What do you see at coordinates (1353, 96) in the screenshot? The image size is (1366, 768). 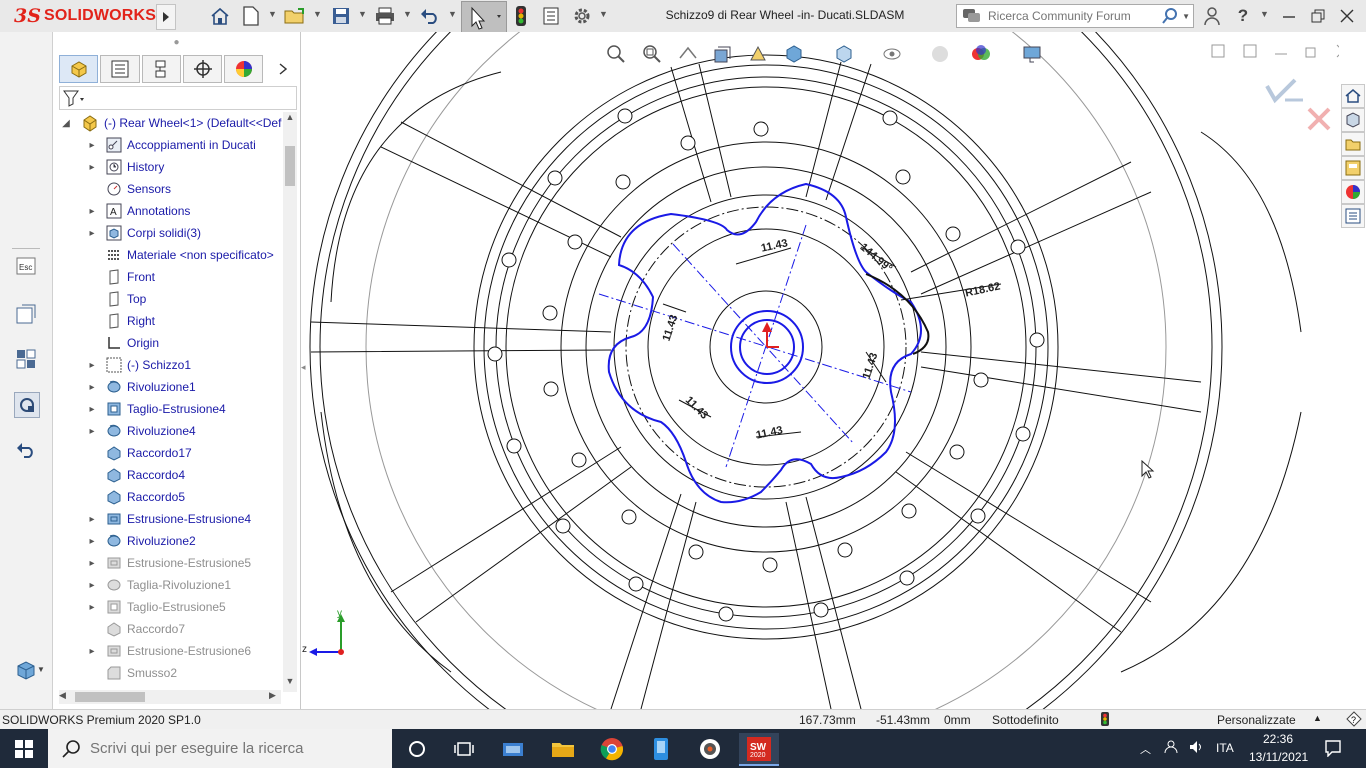 I see `solidworks-resources-home-icon` at bounding box center [1353, 96].